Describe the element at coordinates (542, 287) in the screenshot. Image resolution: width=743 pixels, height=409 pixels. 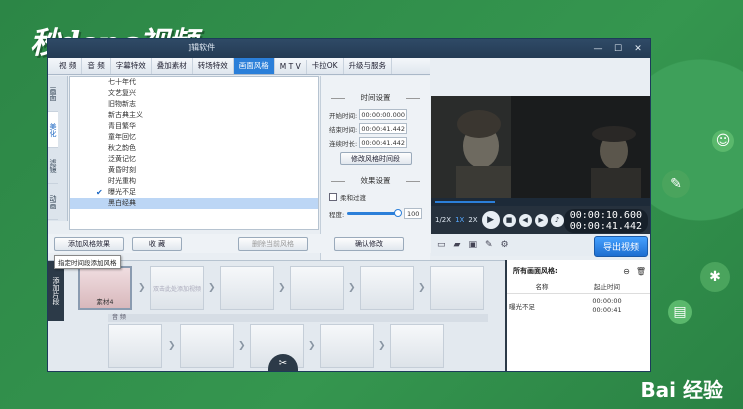
I see `col-name: 名称` at that location.